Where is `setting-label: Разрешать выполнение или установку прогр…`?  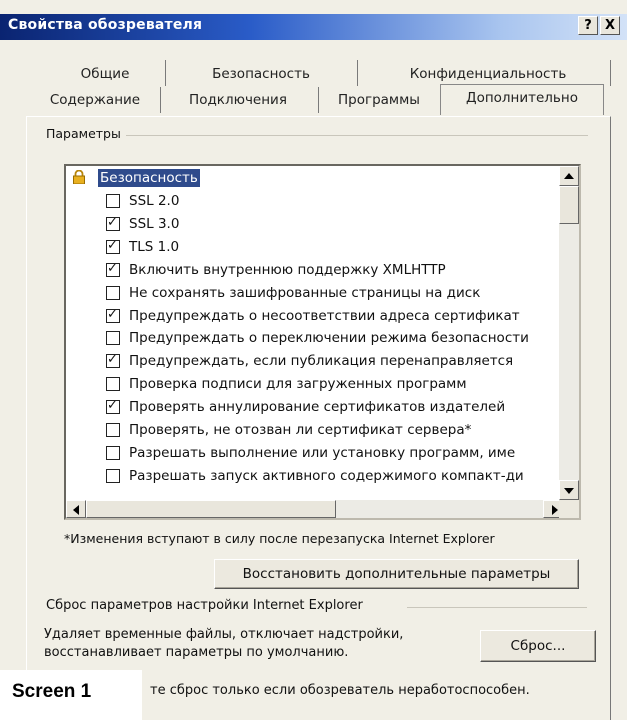
setting-label: Разрешать выполнение или установку прогр… is located at coordinates (322, 452).